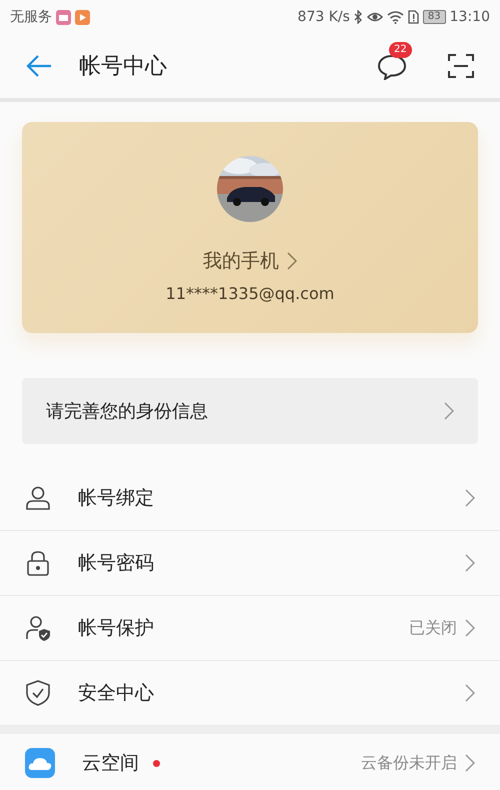 This screenshot has height=790, width=500. What do you see at coordinates (63, 17) in the screenshot?
I see `calendar-icon` at bounding box center [63, 17].